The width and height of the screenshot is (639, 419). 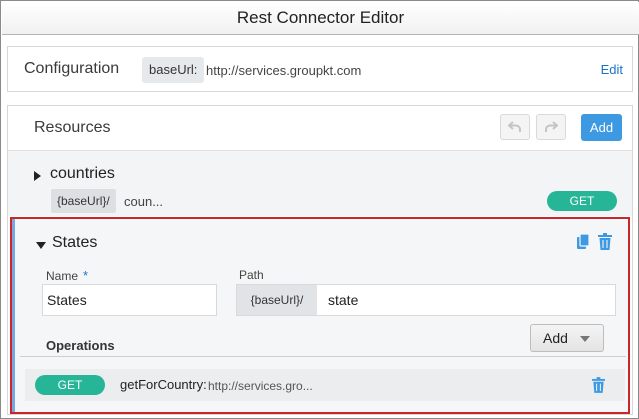 I want to click on name-field-label: Name *, so click(x=67, y=275).